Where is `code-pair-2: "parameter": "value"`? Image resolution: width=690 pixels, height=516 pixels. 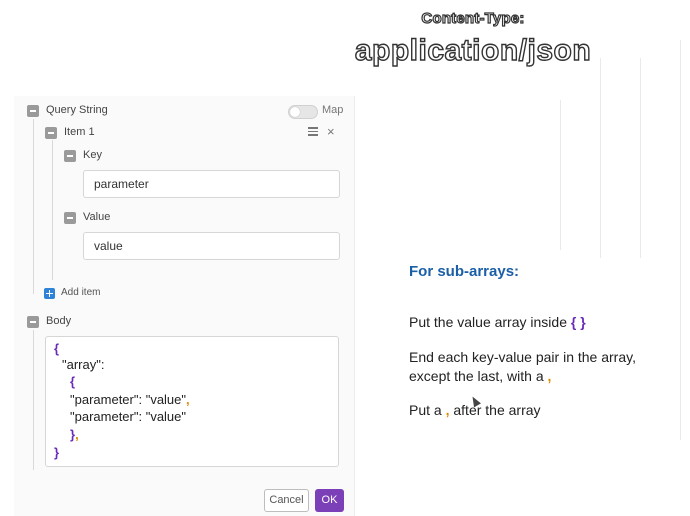
code-pair-2: "parameter": "value" is located at coordinates (128, 416).